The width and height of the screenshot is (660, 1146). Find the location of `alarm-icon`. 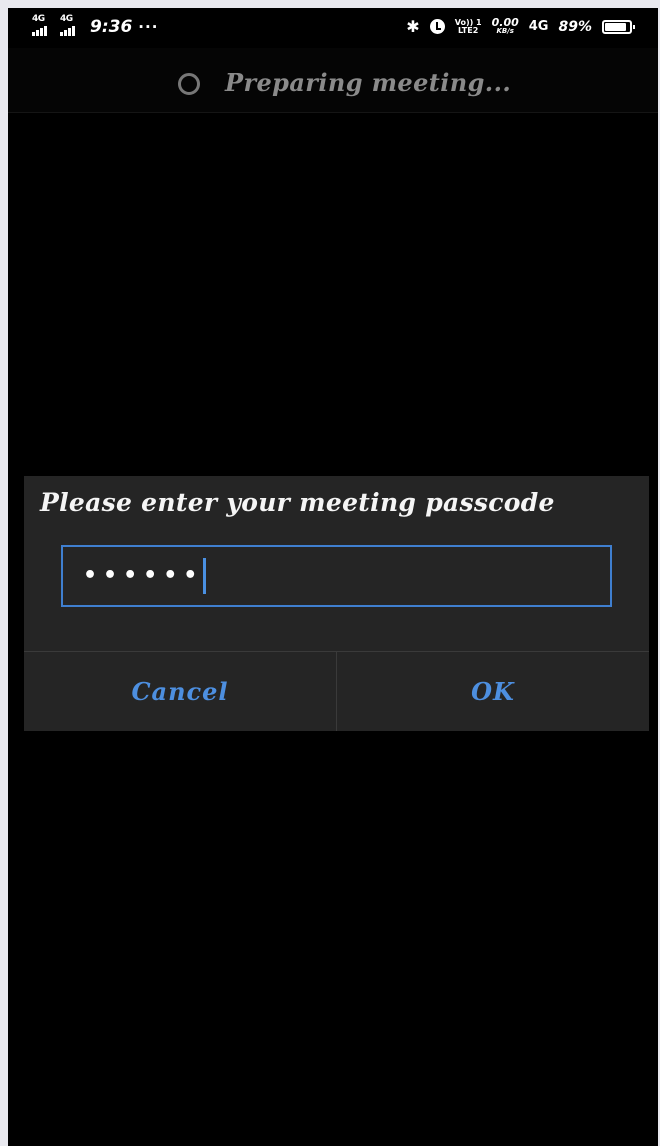

alarm-icon is located at coordinates (437, 26).